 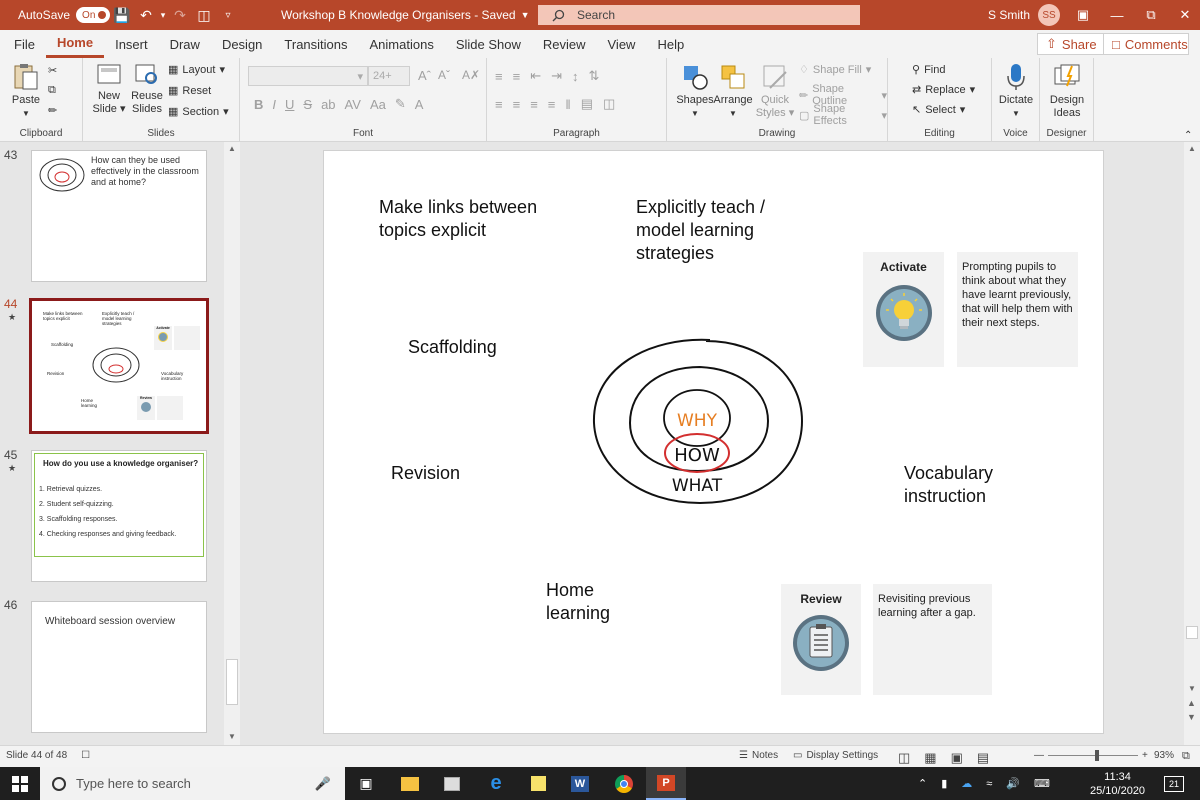 I want to click on tab-file: File, so click(x=24, y=44).